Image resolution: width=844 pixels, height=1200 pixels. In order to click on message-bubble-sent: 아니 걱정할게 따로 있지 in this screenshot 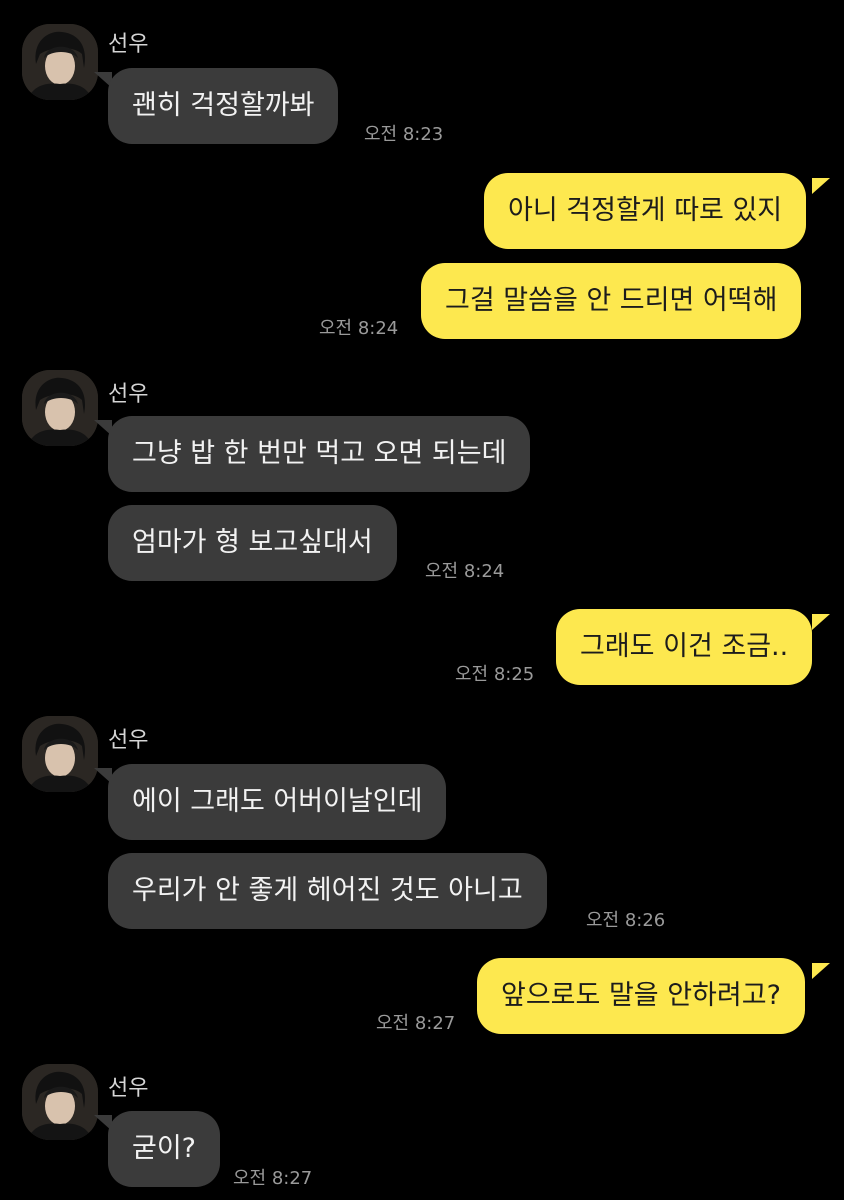, I will do `click(645, 211)`.